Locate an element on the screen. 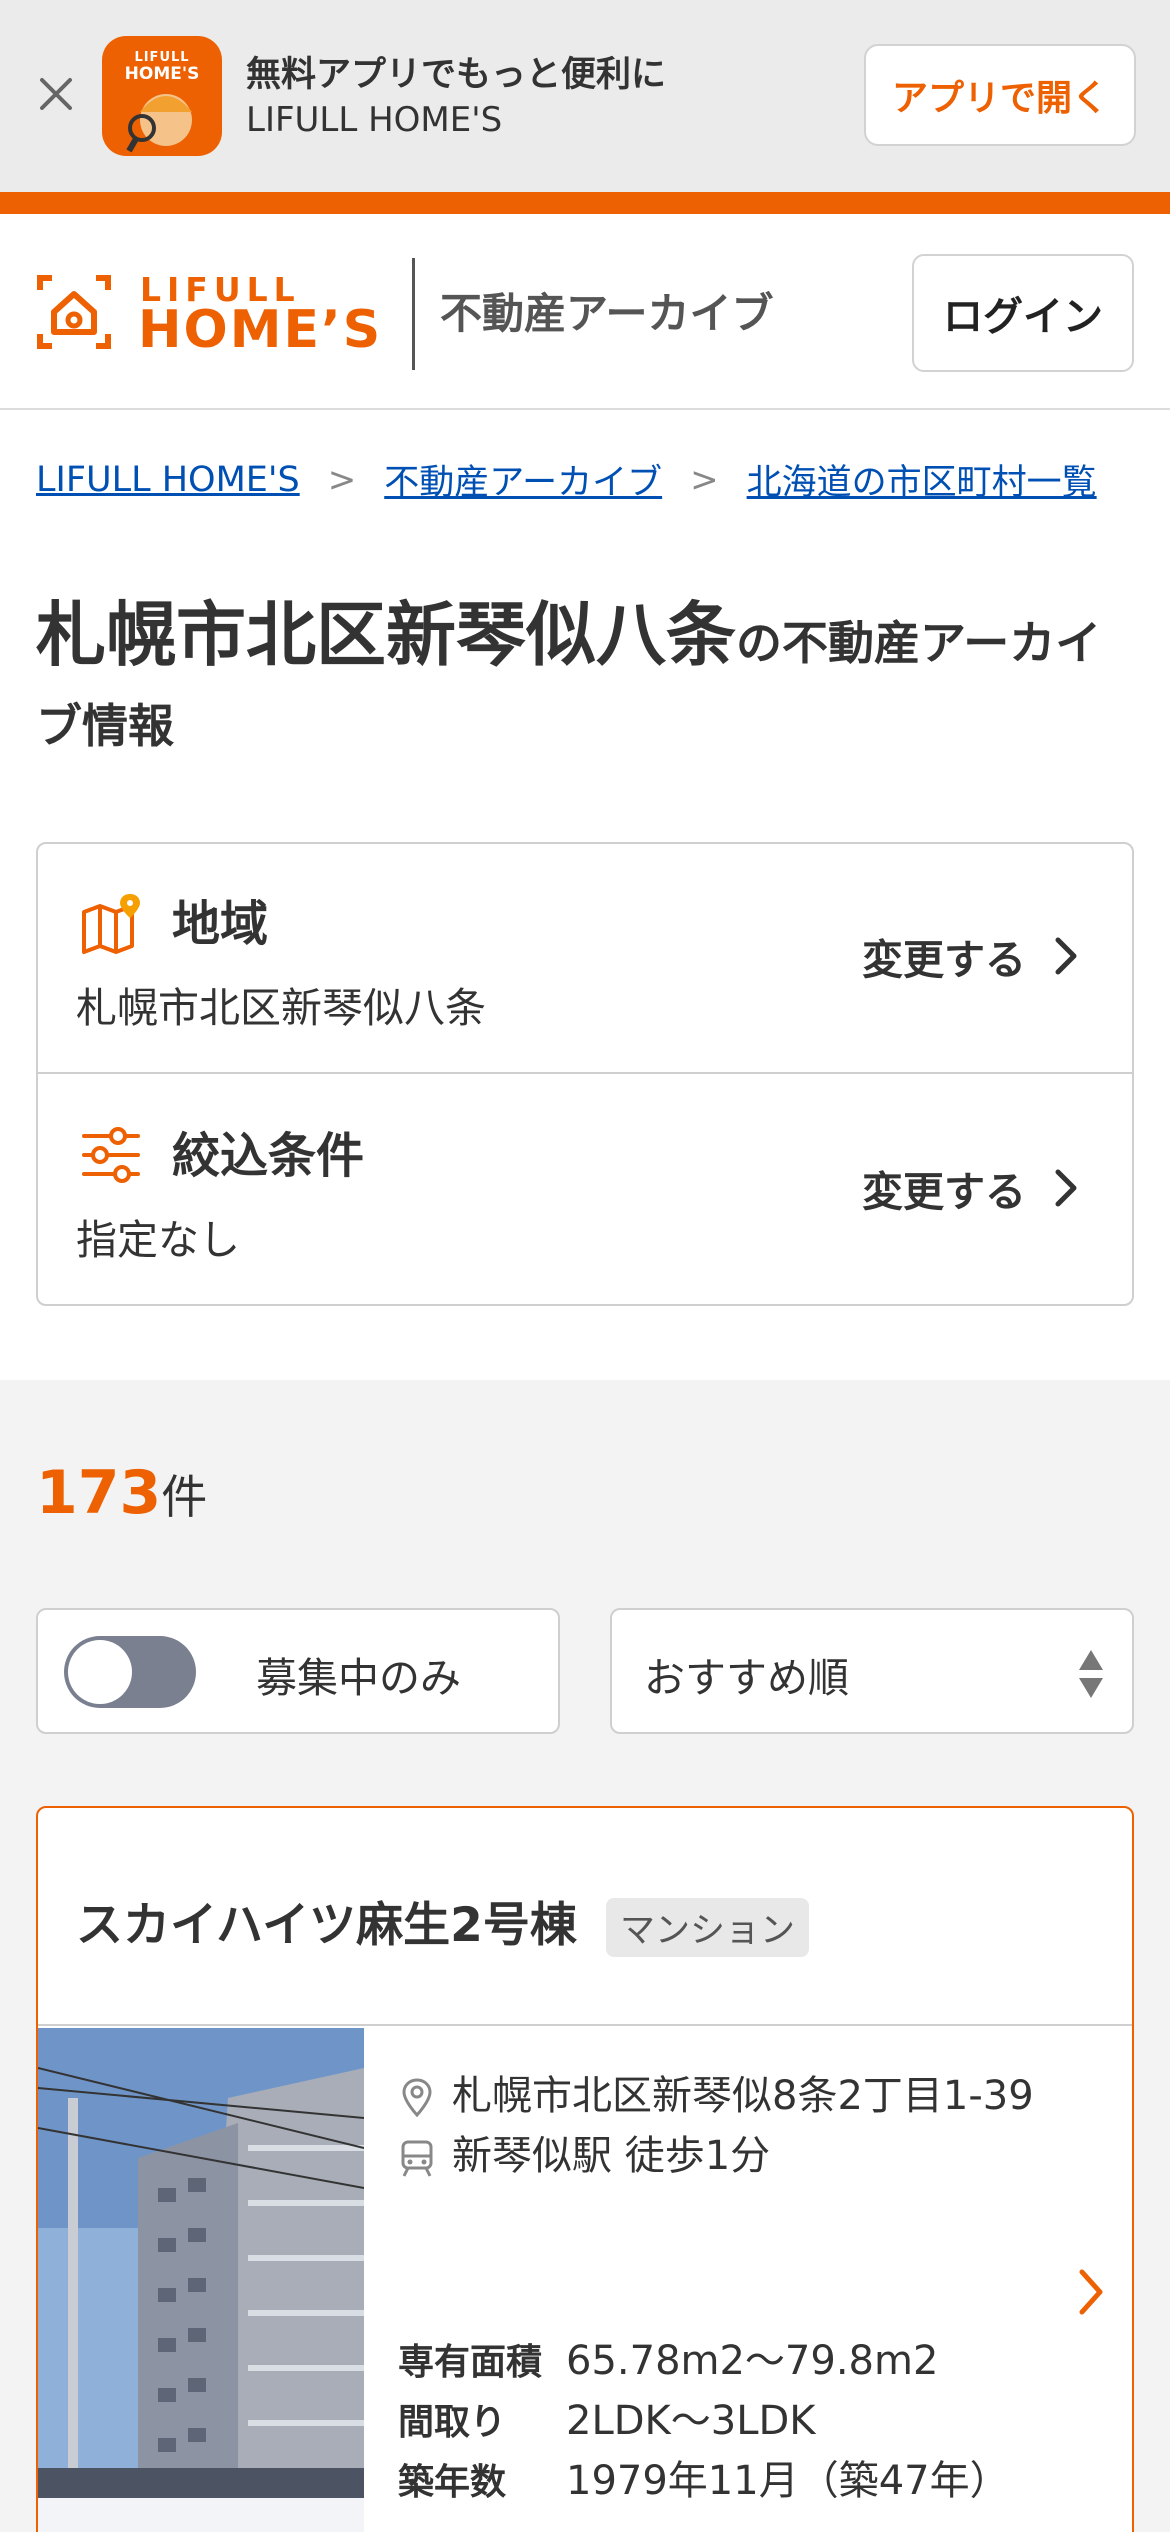 The width and height of the screenshot is (1170, 2532). open-app-button: アプリで開く is located at coordinates (1000, 95).